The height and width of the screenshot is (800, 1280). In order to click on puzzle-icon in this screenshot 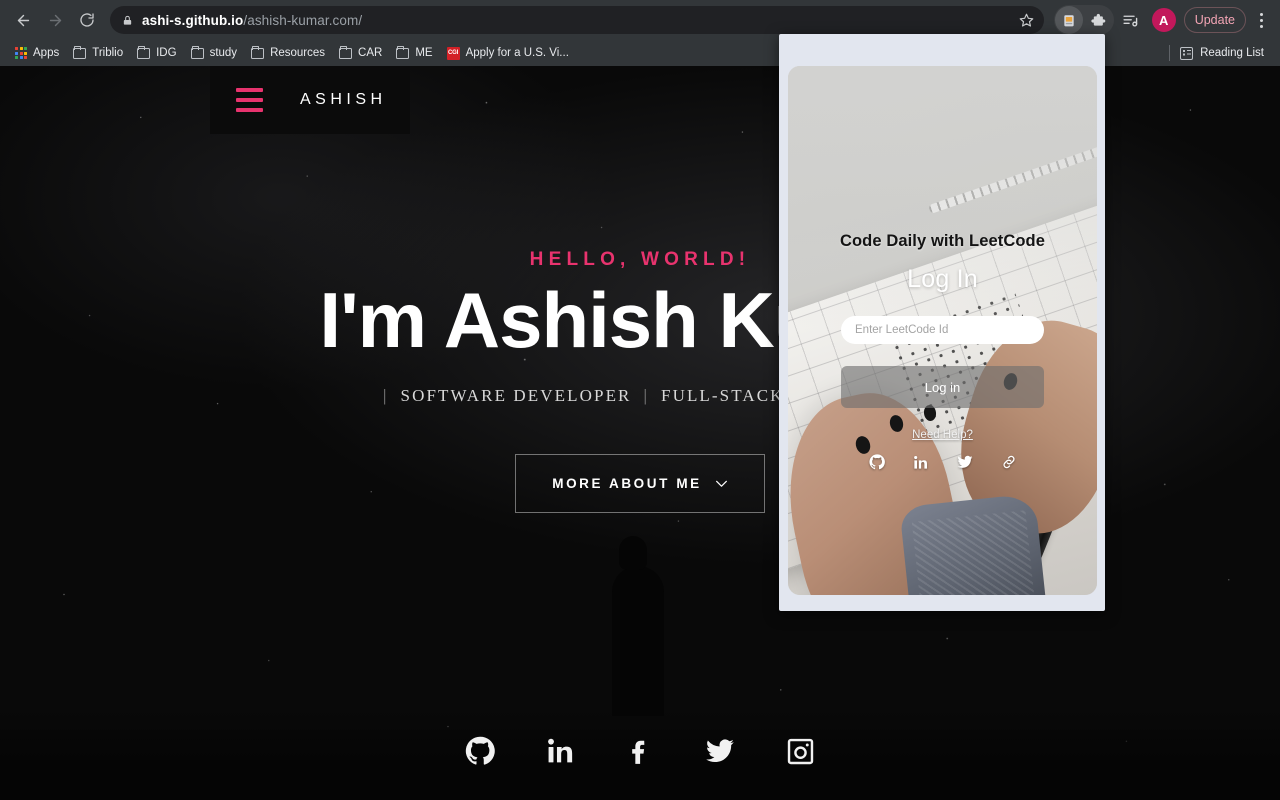, I will do `click(1098, 20)`.